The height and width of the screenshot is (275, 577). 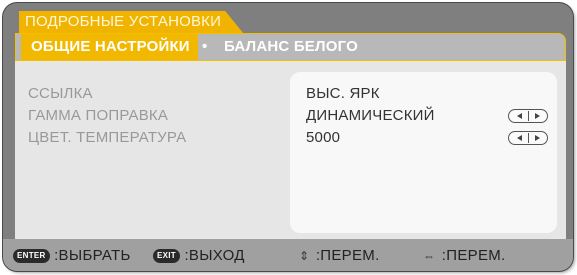 I want to click on enter-key-icon: ENTER, so click(x=31, y=256).